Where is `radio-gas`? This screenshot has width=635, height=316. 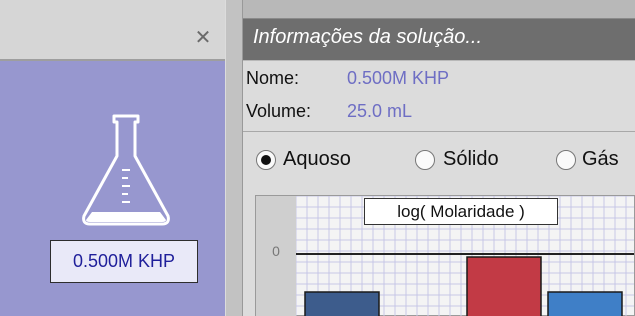 radio-gas is located at coordinates (566, 160).